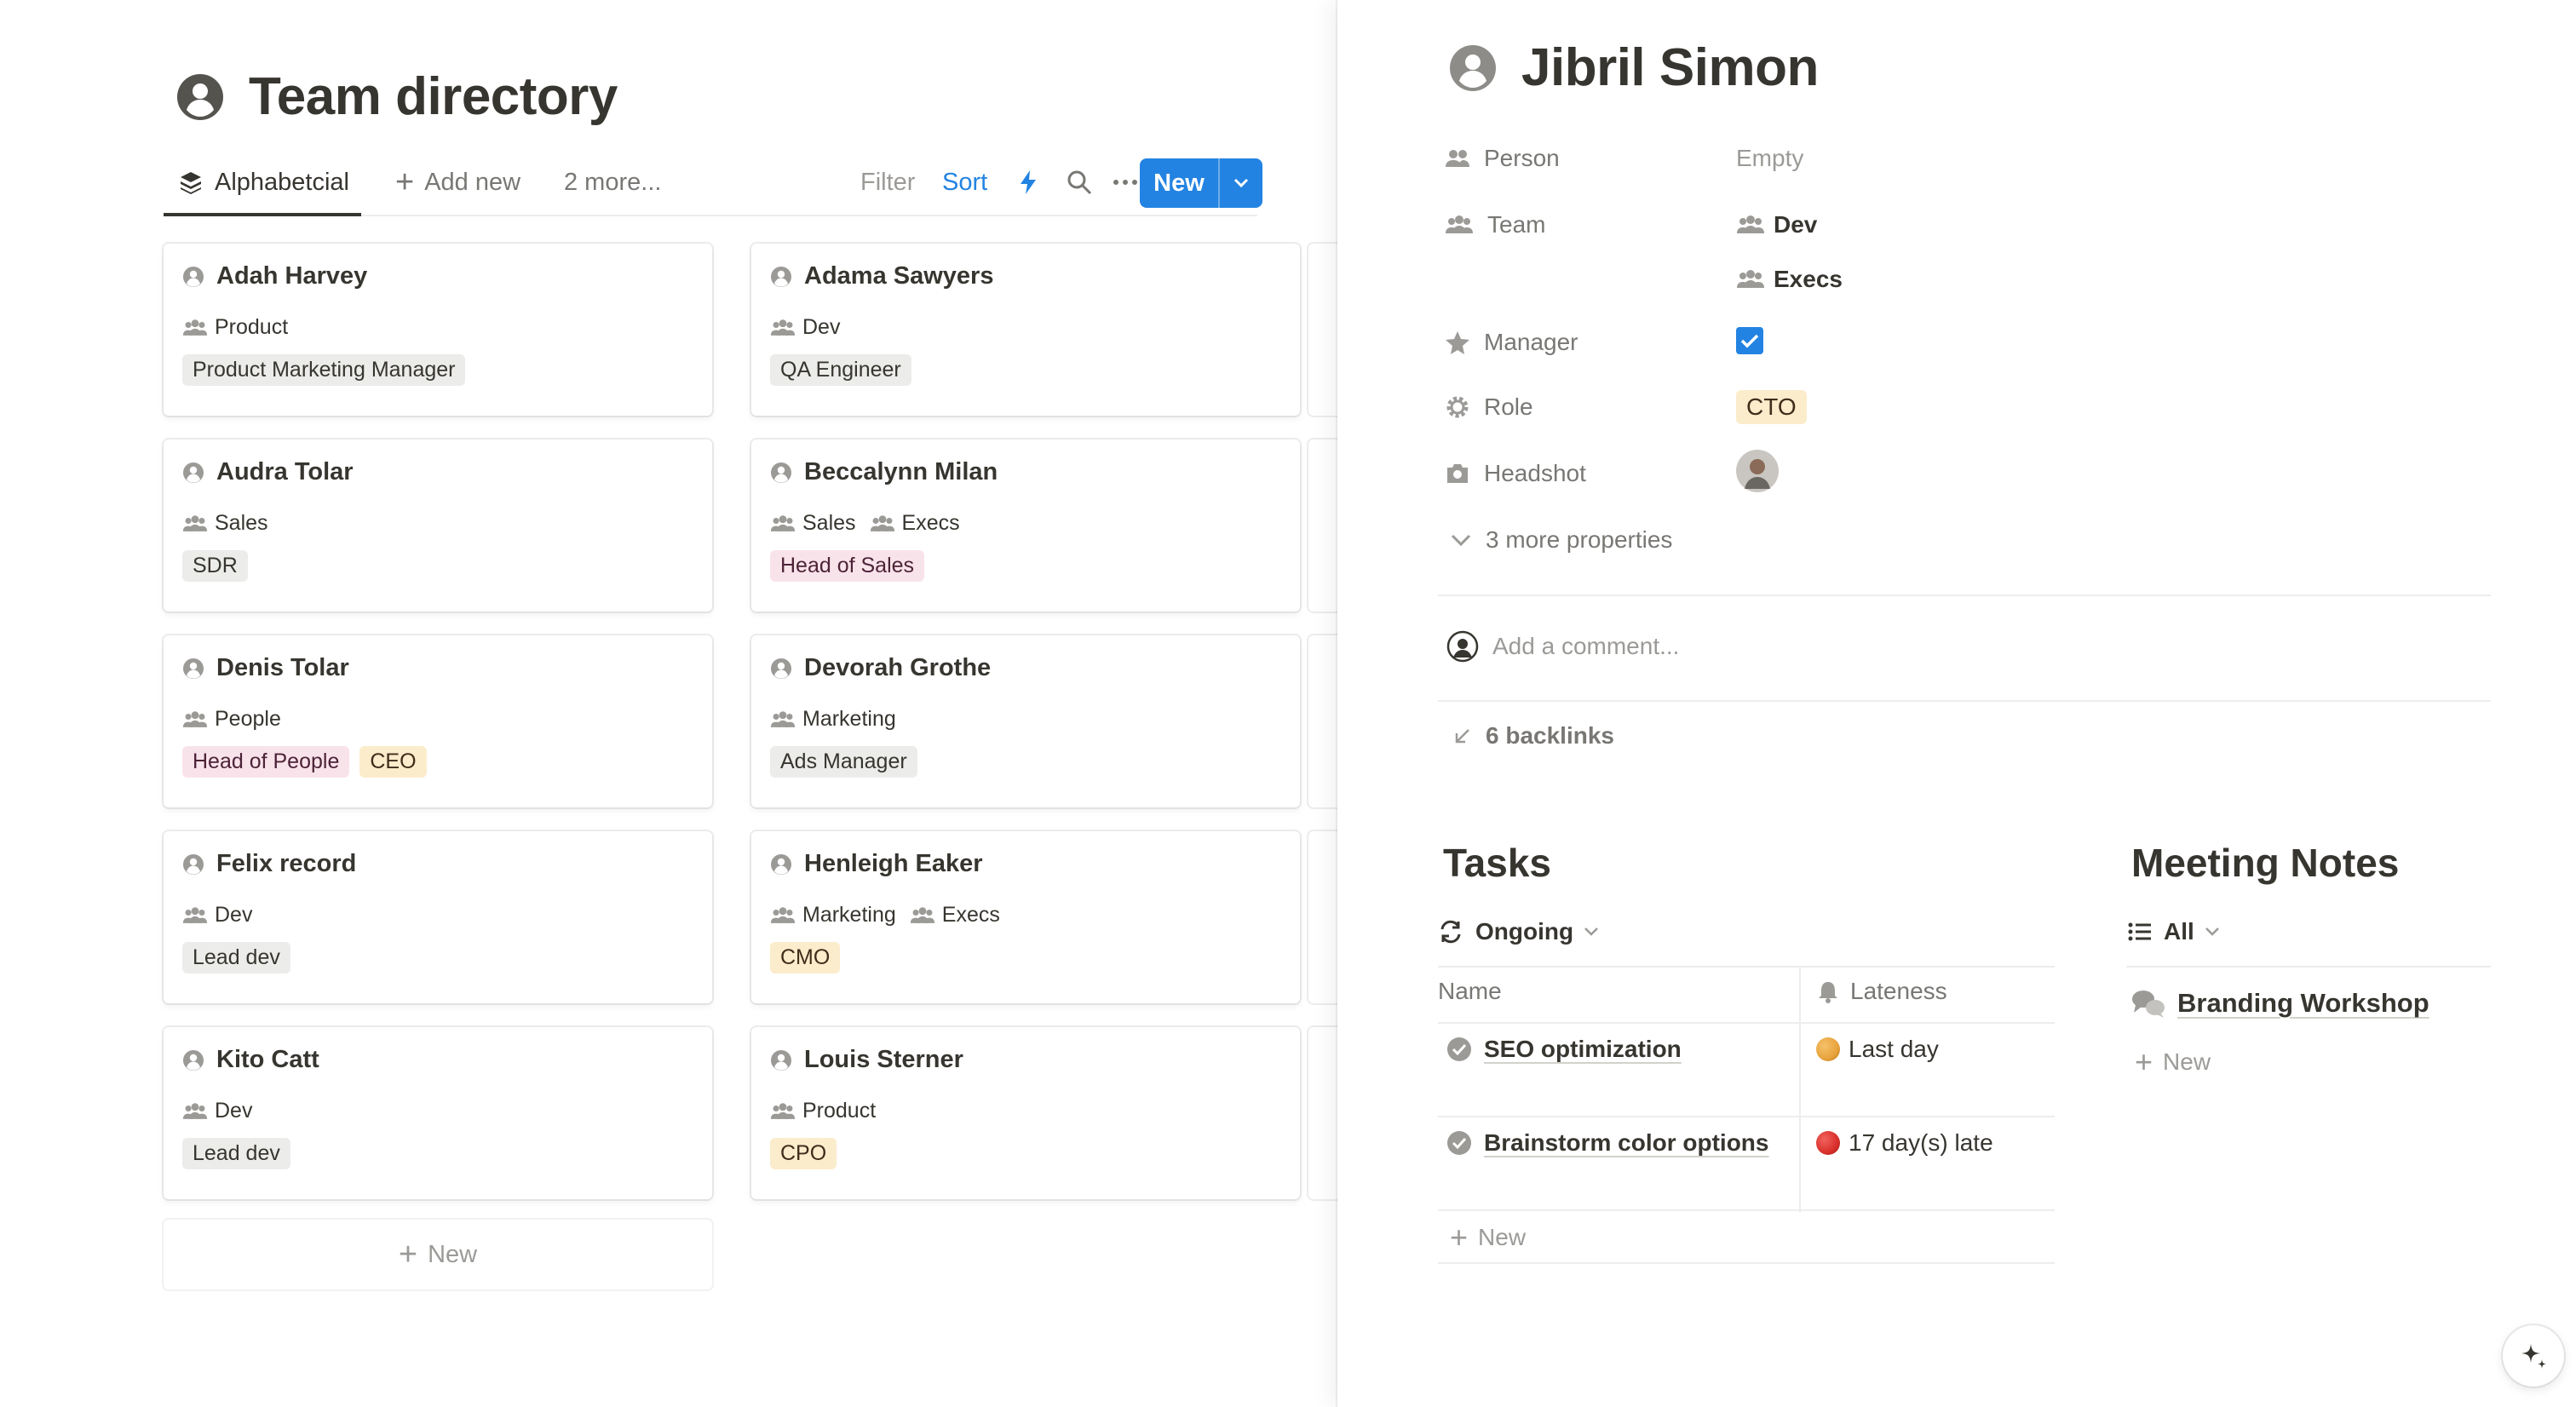 This screenshot has height=1407, width=2576. I want to click on team-chip: People, so click(232, 719).